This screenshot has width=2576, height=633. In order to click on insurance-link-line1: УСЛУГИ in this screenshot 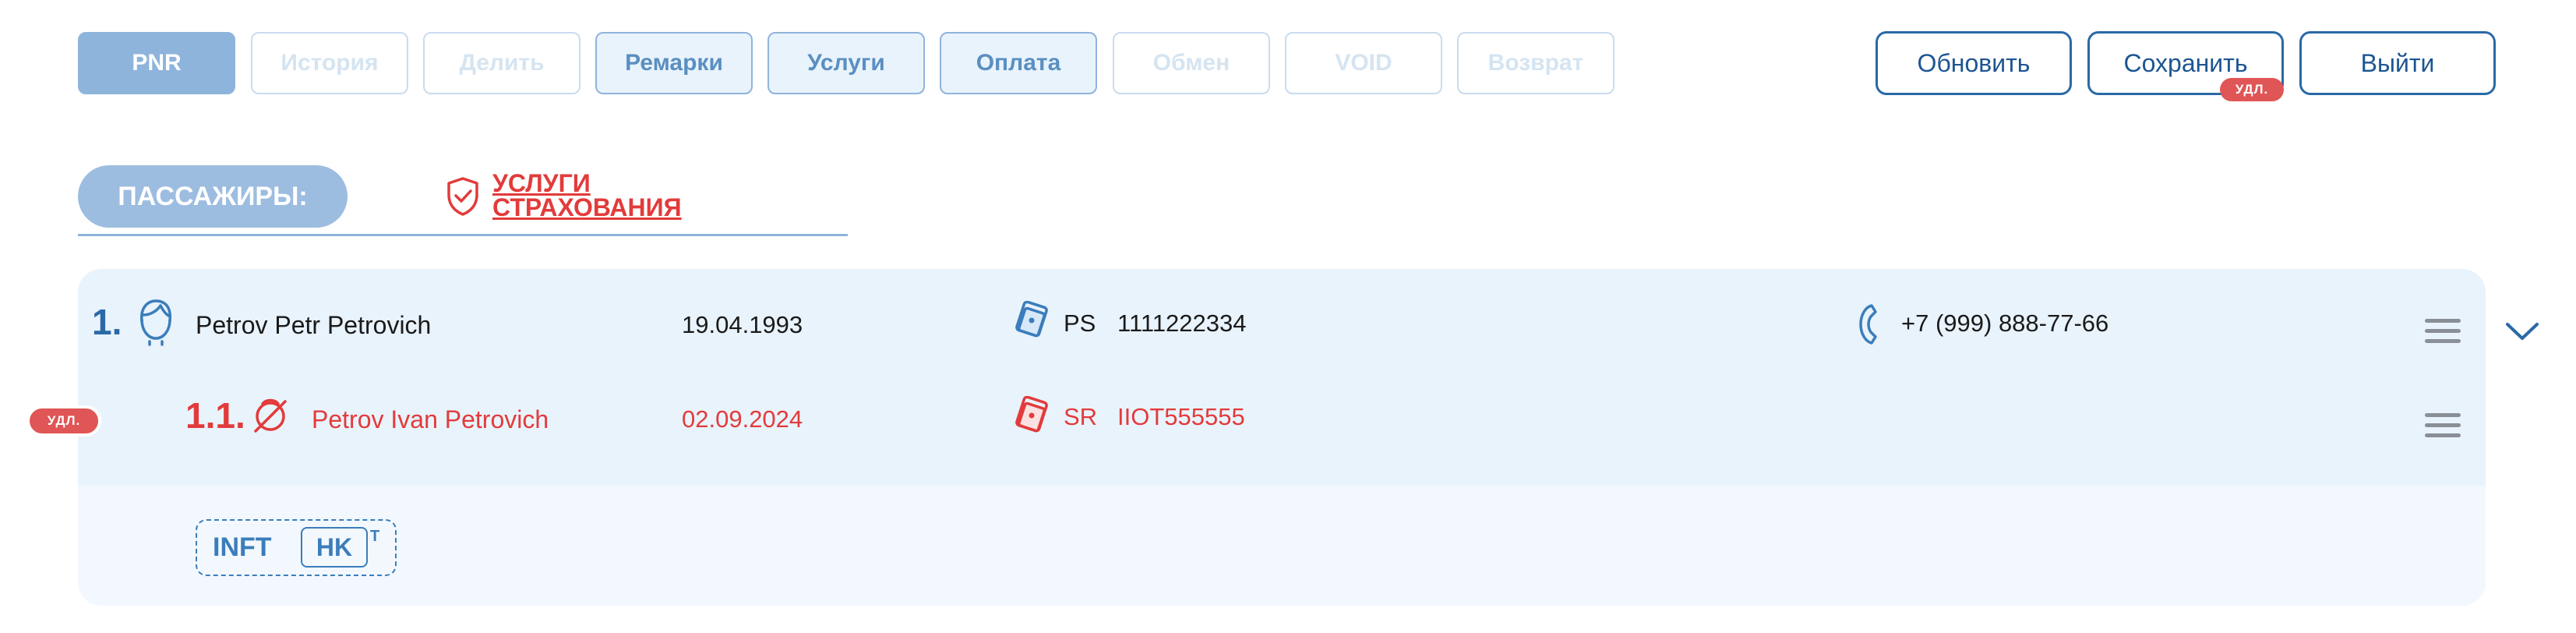, I will do `click(541, 183)`.